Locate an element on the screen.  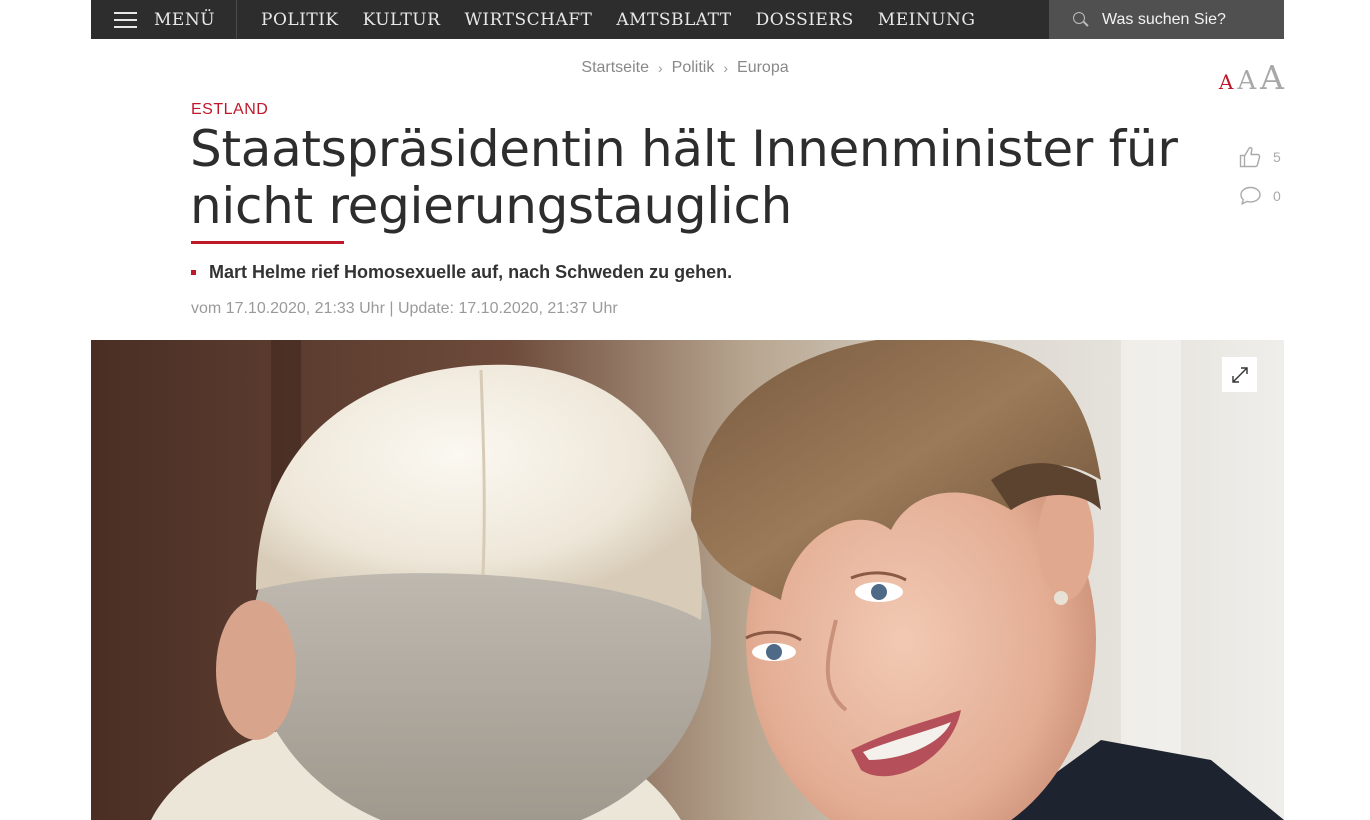
breadcrumb: Startseite › Politik › Europa is located at coordinates (685, 68).